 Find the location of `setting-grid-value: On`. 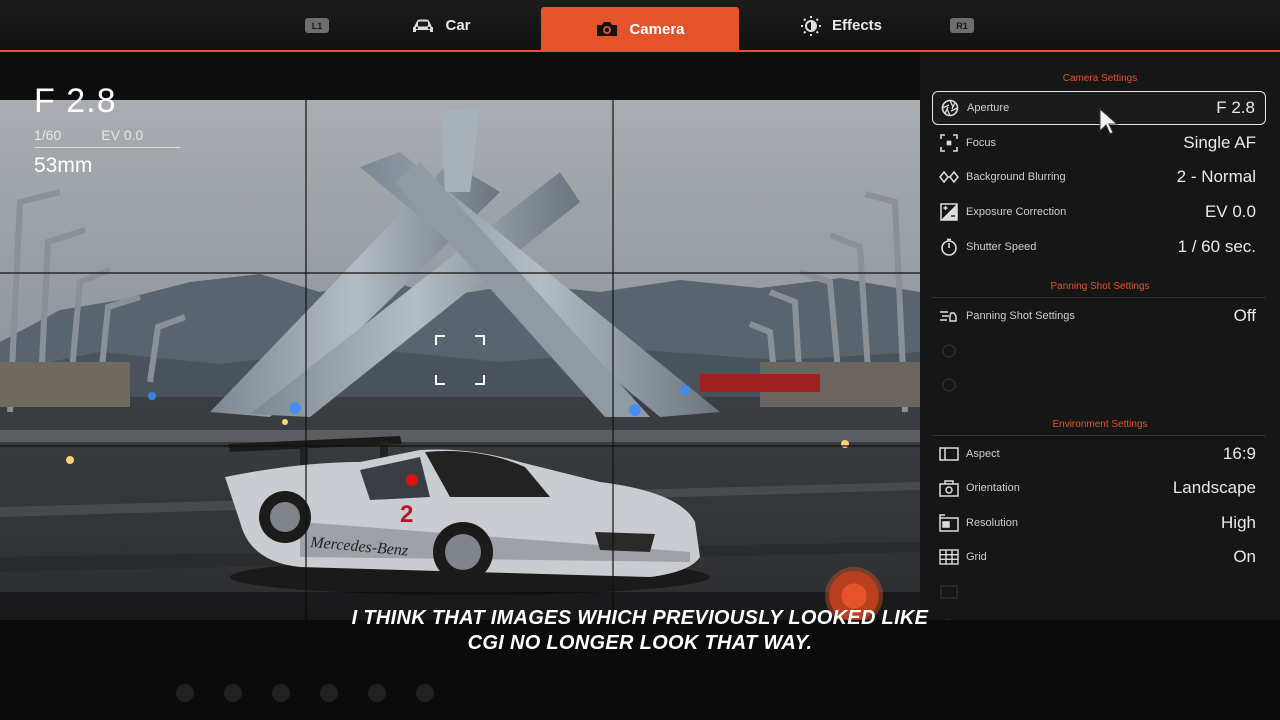

setting-grid-value: On is located at coordinates (1244, 556).